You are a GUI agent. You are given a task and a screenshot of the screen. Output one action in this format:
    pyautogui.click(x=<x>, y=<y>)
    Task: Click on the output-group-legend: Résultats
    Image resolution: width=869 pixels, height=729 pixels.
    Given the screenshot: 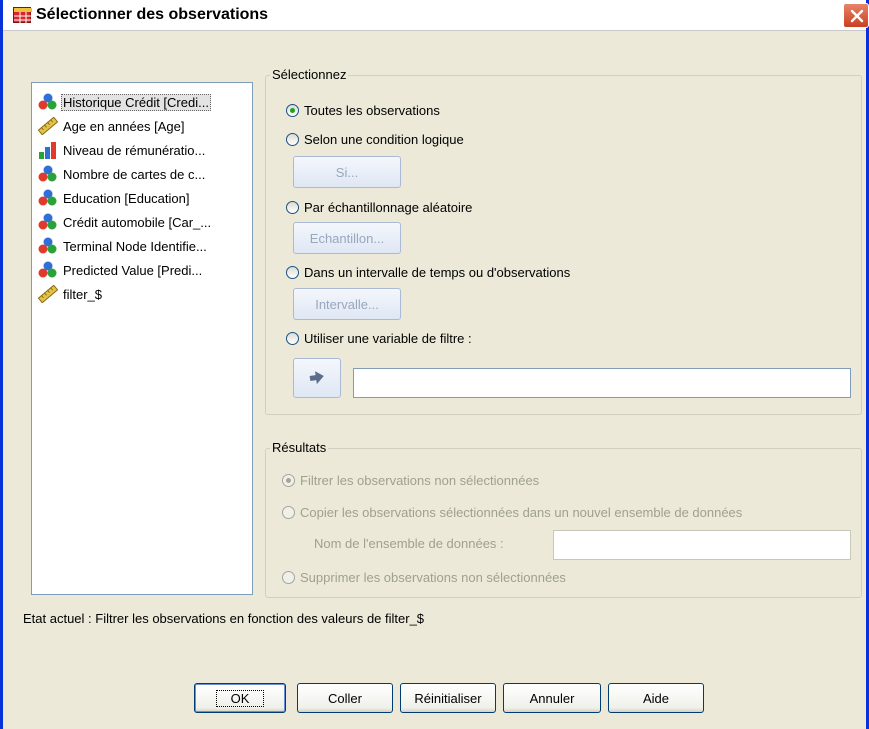 What is the action you would take?
    pyautogui.click(x=299, y=447)
    